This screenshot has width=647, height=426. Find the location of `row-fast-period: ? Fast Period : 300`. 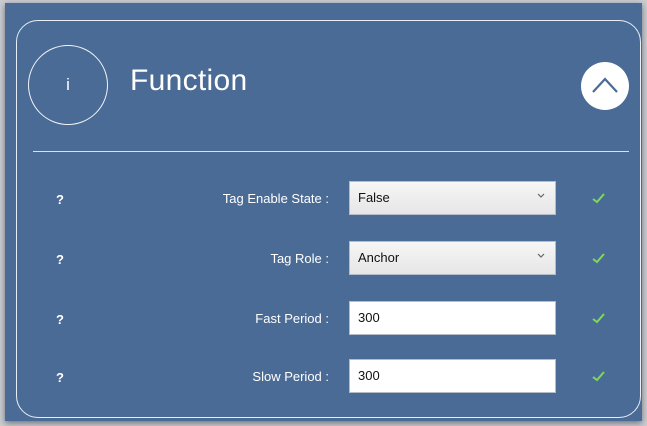

row-fast-period: ? Fast Period : 300 is located at coordinates (323, 319).